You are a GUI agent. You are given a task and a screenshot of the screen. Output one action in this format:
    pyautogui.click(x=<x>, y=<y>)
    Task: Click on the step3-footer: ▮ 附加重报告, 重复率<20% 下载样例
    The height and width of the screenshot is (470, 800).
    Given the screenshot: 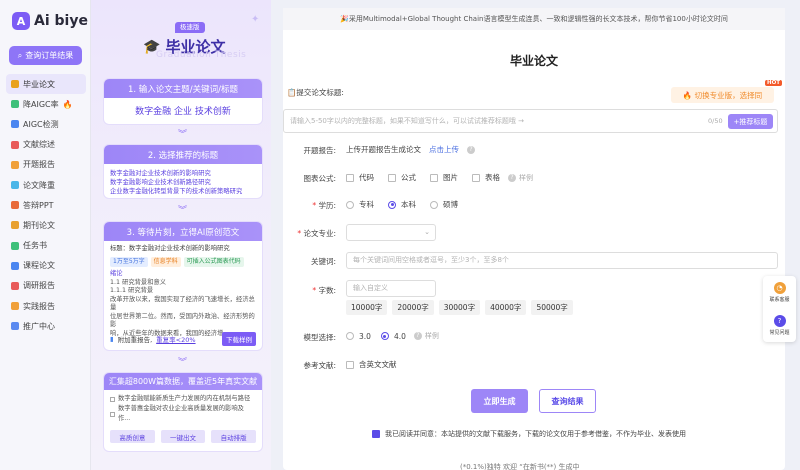 What is the action you would take?
    pyautogui.click(x=183, y=338)
    